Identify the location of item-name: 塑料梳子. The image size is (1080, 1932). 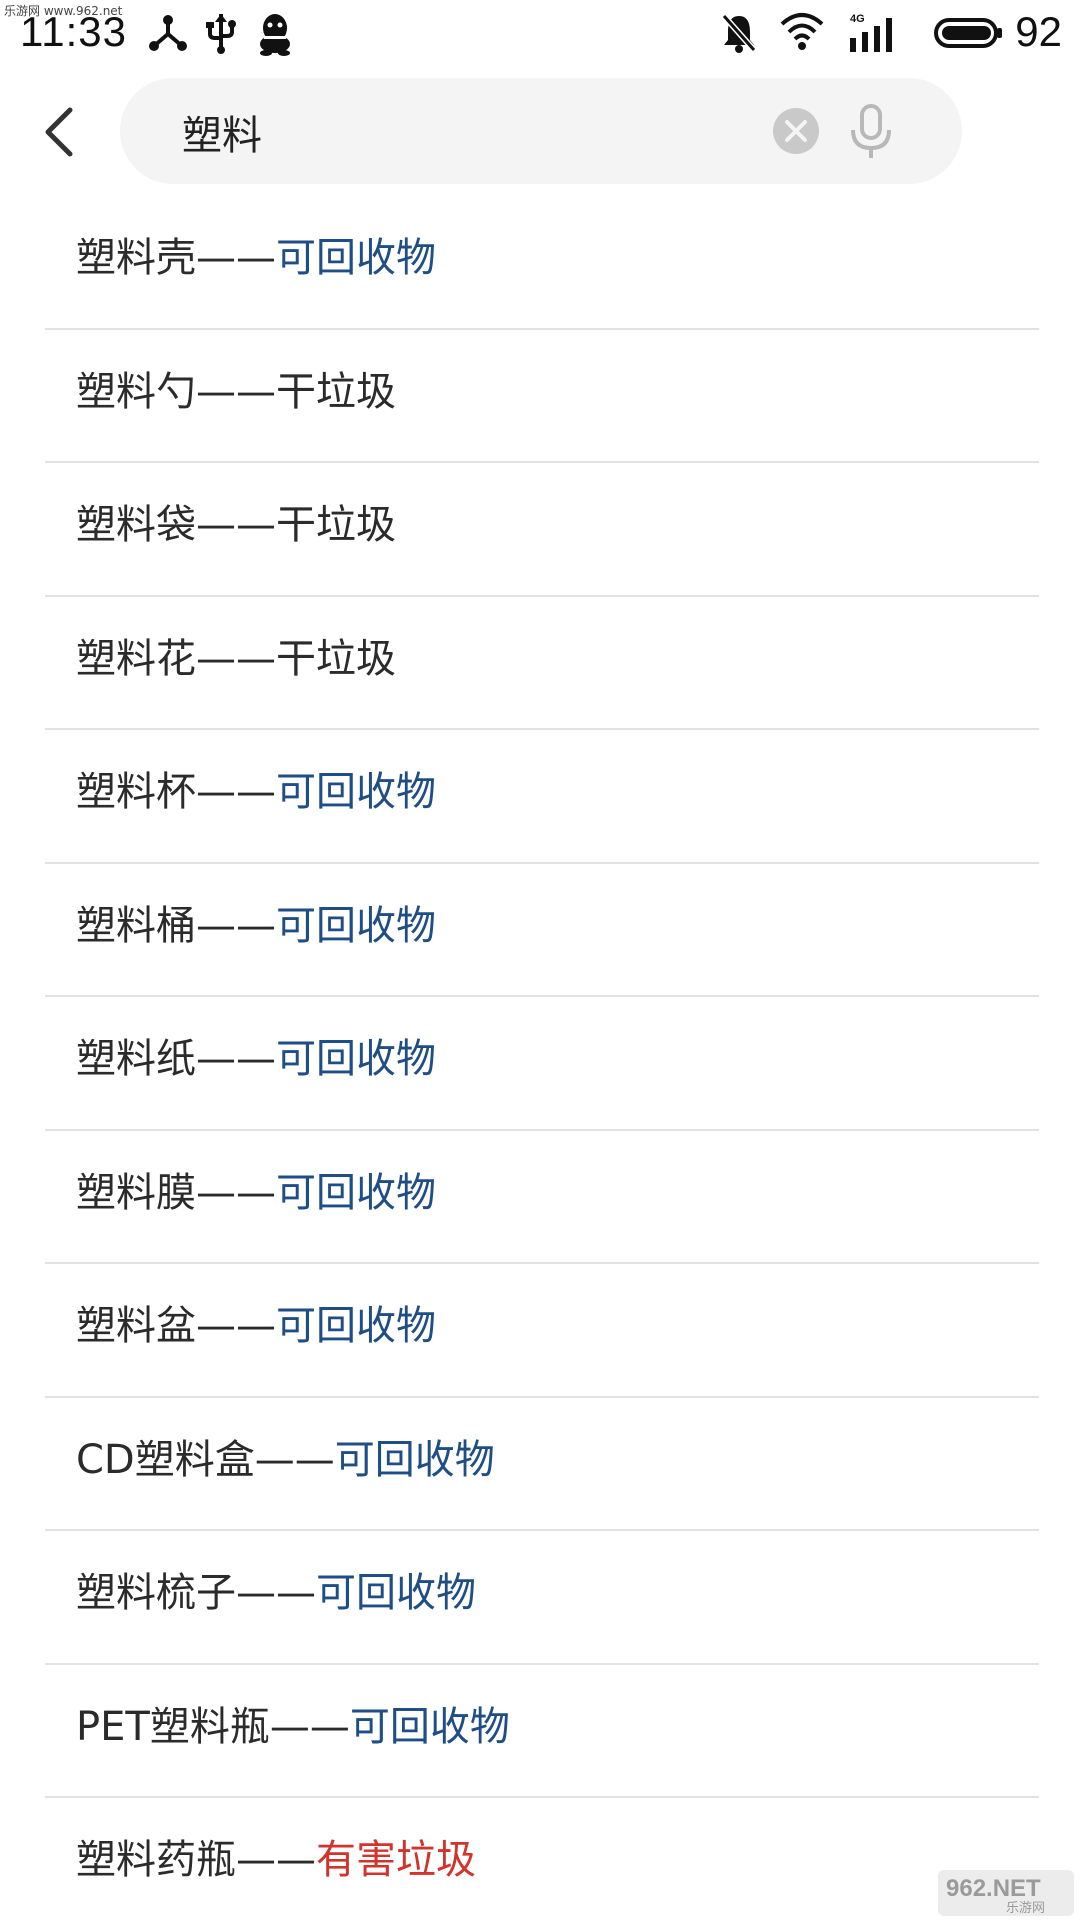
(156, 1593).